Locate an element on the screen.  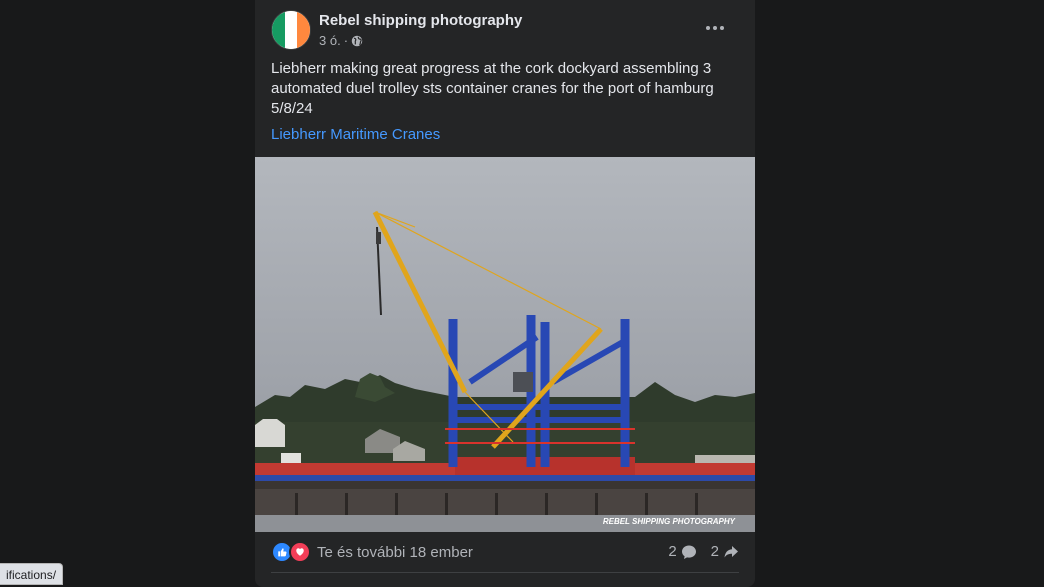
more-options-button is located at coordinates (715, 28).